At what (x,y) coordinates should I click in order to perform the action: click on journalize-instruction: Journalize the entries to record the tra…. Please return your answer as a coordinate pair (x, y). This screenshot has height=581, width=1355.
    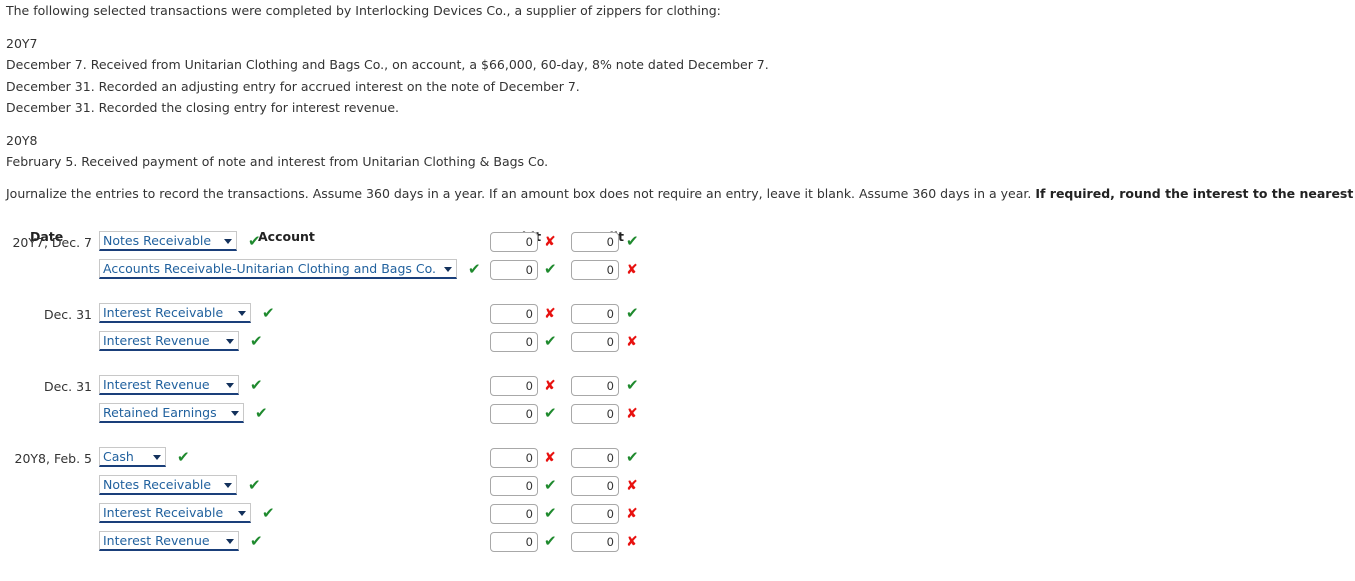
    Looking at the image, I should click on (680, 194).